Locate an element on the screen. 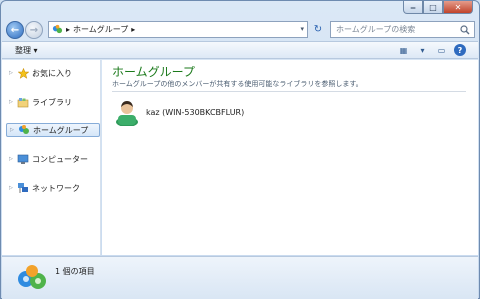 The image size is (480, 299). help-icon: ? is located at coordinates (460, 50).